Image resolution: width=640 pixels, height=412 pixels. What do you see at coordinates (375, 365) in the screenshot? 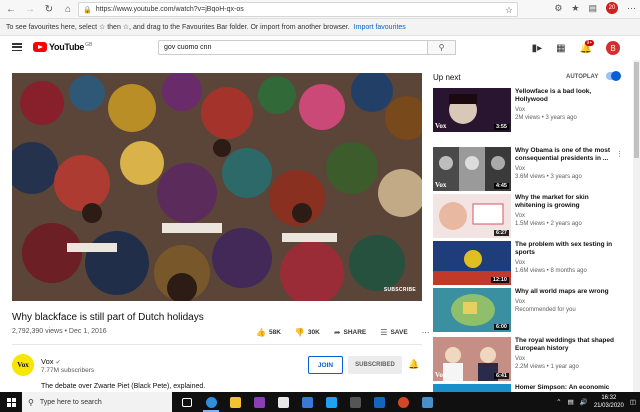
I see `subscribed-button: SUBSCRIBED` at bounding box center [375, 365].